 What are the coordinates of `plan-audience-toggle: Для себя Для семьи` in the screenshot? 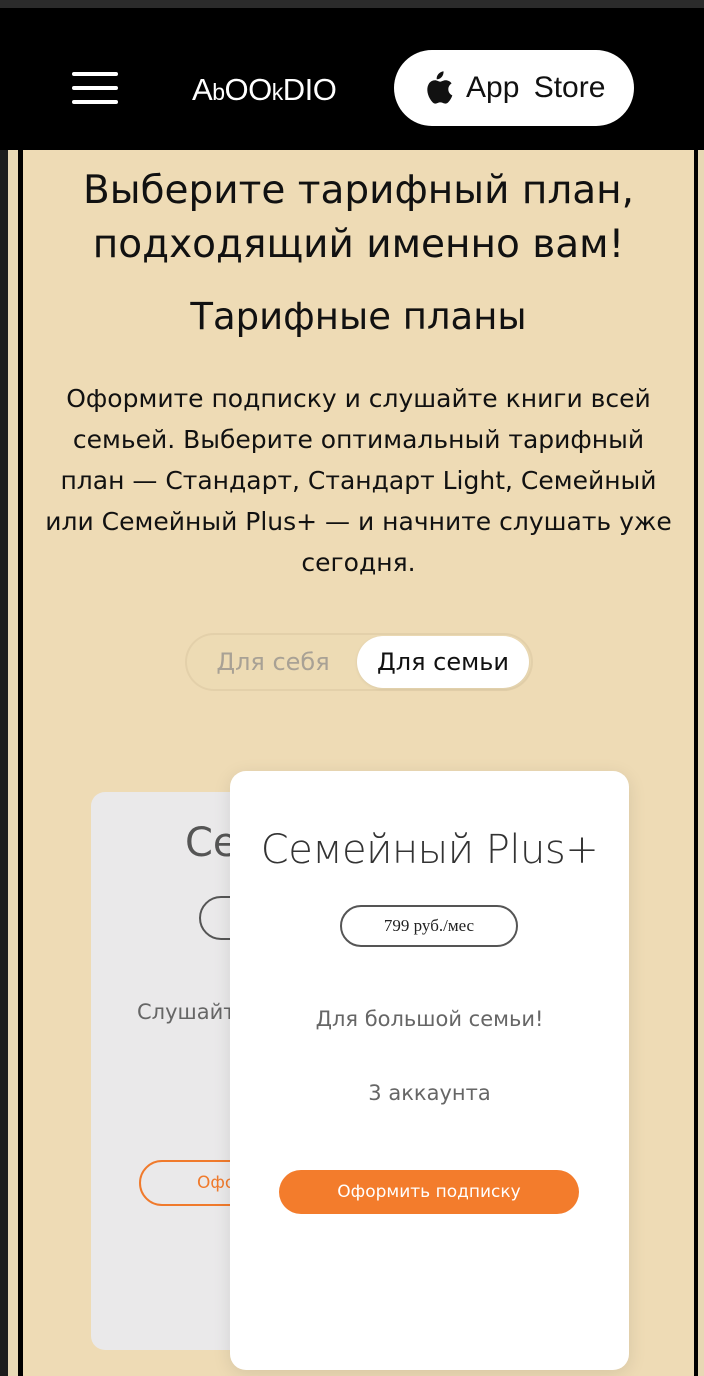 It's located at (359, 662).